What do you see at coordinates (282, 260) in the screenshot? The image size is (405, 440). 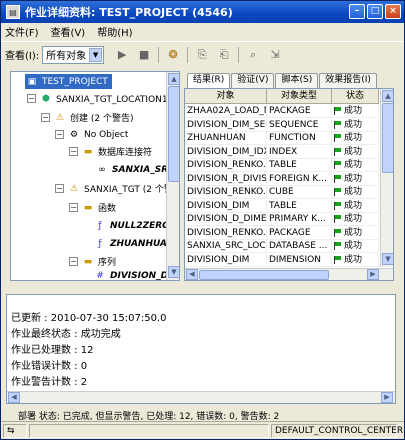 I see `table-row: DIVISION_DIM DIMENSION 成功` at bounding box center [282, 260].